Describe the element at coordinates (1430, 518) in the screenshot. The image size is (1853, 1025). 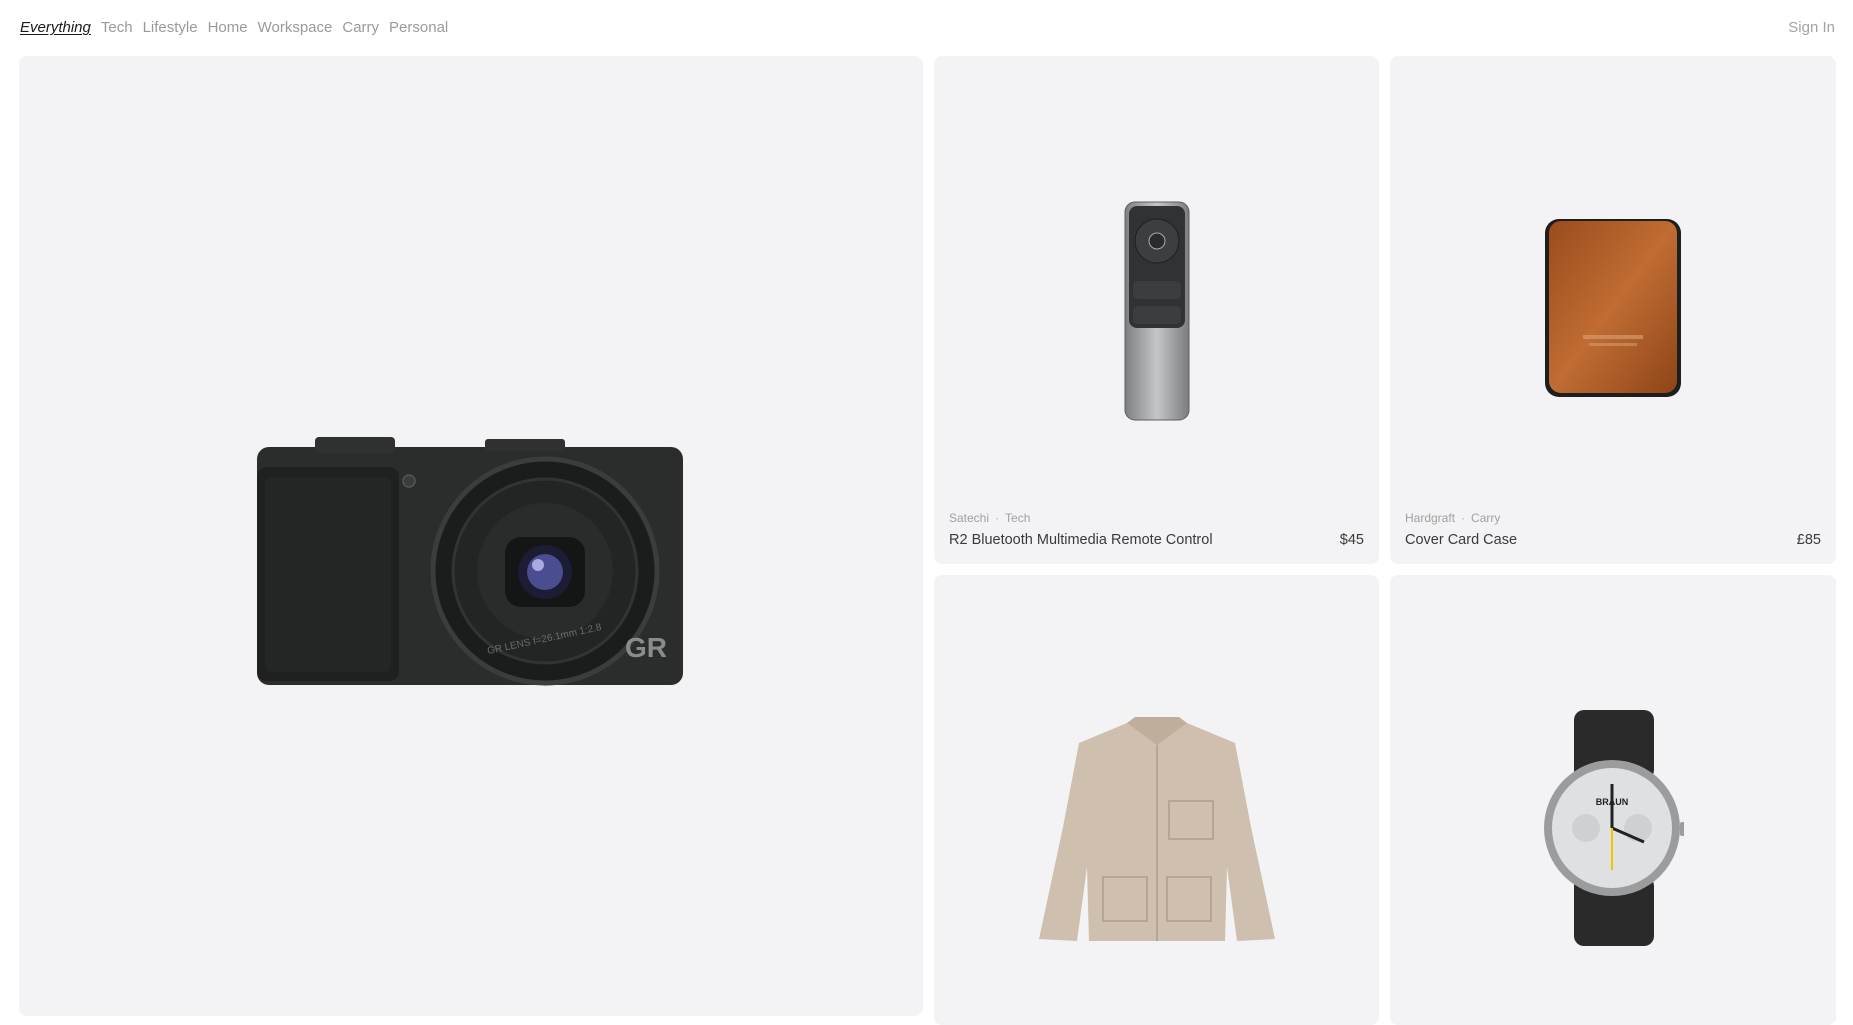
I see `product-brand: Hardgraft` at that location.